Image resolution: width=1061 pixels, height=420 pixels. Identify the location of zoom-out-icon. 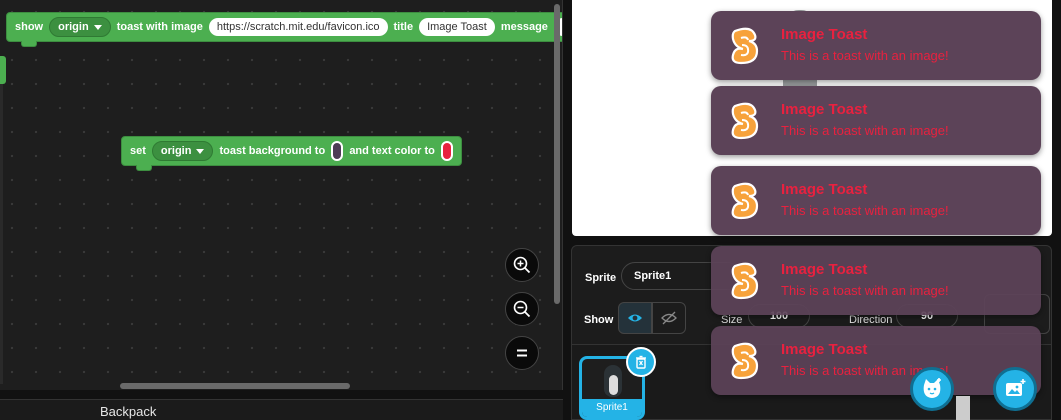
(522, 309).